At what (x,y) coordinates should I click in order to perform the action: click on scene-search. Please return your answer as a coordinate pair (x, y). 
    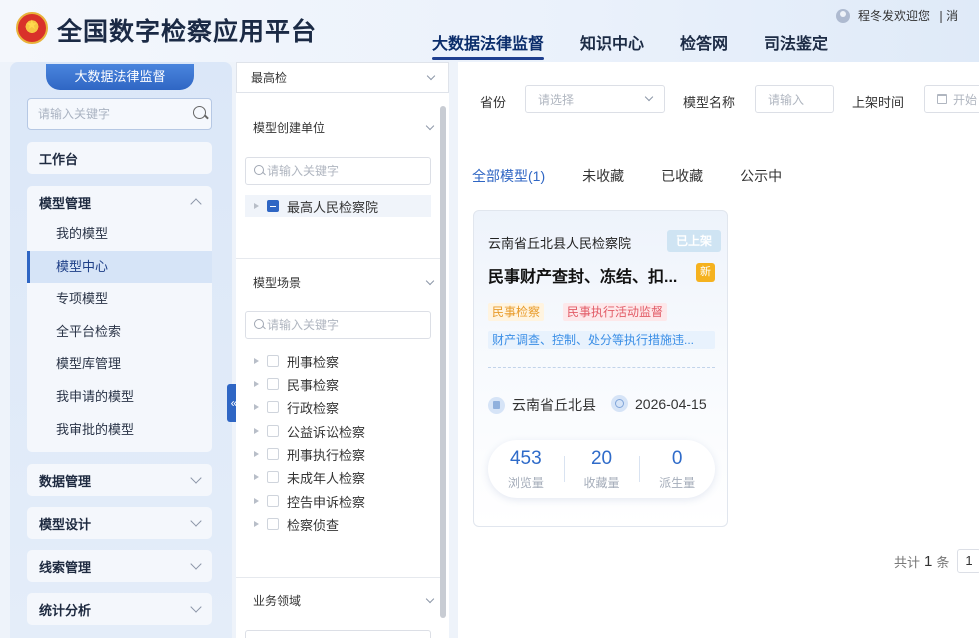
    Looking at the image, I should click on (338, 325).